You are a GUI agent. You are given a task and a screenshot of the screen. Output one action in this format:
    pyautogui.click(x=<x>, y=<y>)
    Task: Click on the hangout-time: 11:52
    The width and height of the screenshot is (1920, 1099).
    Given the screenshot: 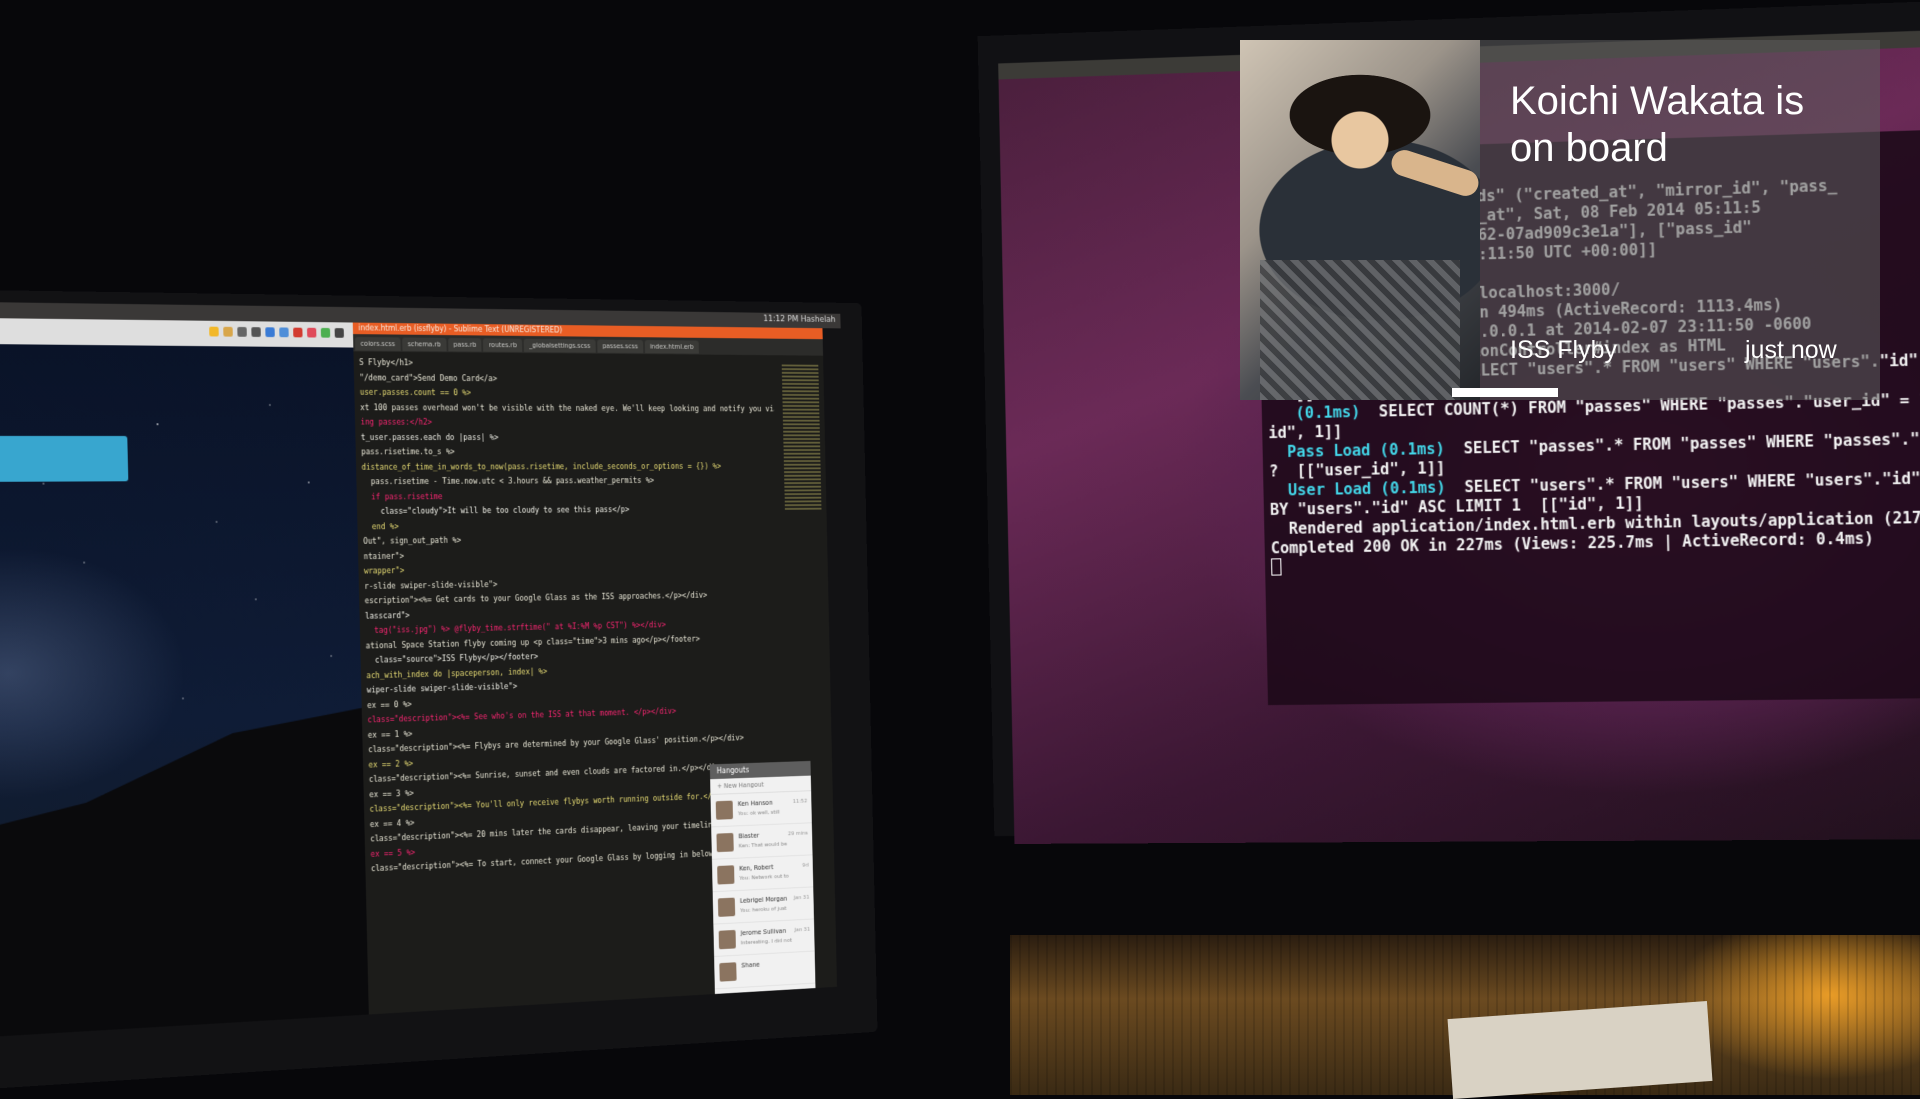 What is the action you would take?
    pyautogui.click(x=800, y=801)
    